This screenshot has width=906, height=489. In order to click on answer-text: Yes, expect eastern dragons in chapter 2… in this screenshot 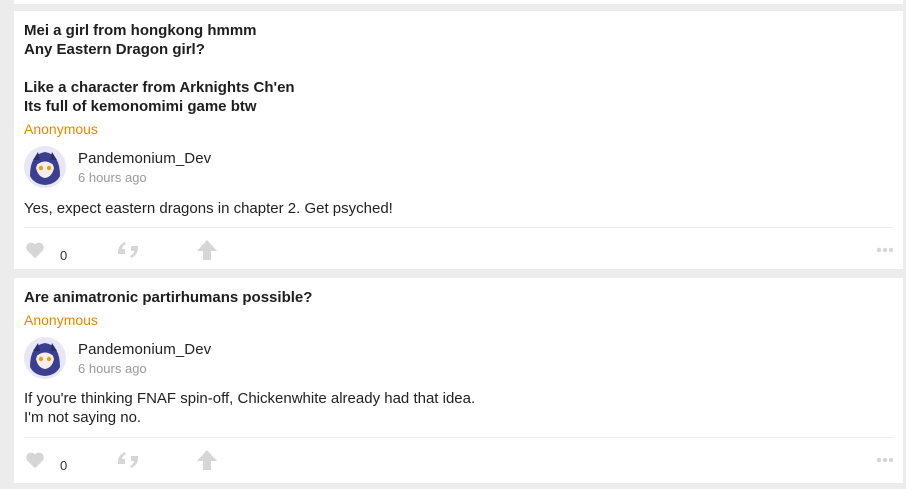, I will do `click(208, 208)`.